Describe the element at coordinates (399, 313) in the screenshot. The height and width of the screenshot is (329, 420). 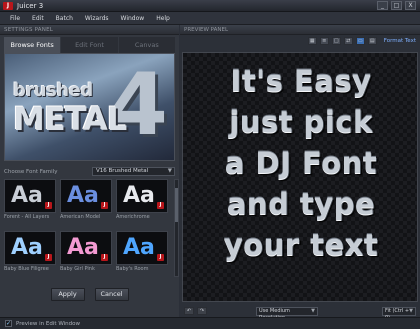
I see `zoom-select: Fit (Ctrl + 0) ▼` at that location.